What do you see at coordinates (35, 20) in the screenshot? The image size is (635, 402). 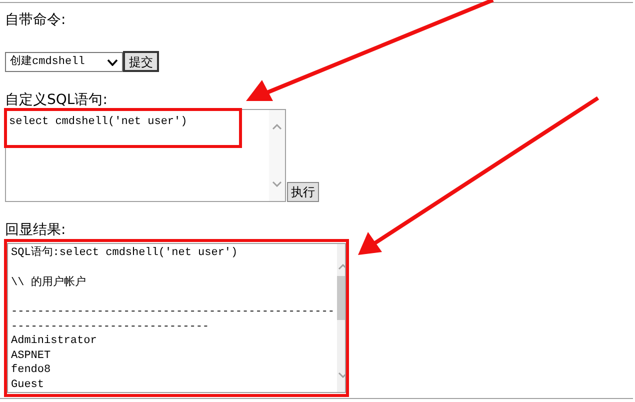 I see `section-label: 自带命令:` at bounding box center [35, 20].